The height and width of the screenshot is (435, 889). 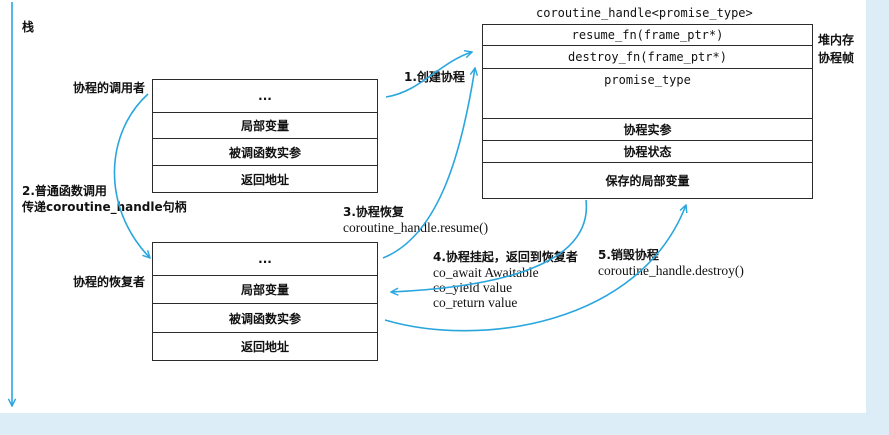 I want to click on step4-suspend-arrow, so click(x=489, y=245).